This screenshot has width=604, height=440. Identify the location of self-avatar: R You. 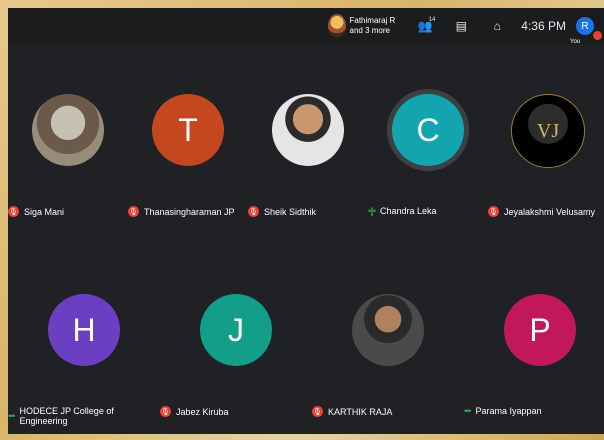
(586, 31).